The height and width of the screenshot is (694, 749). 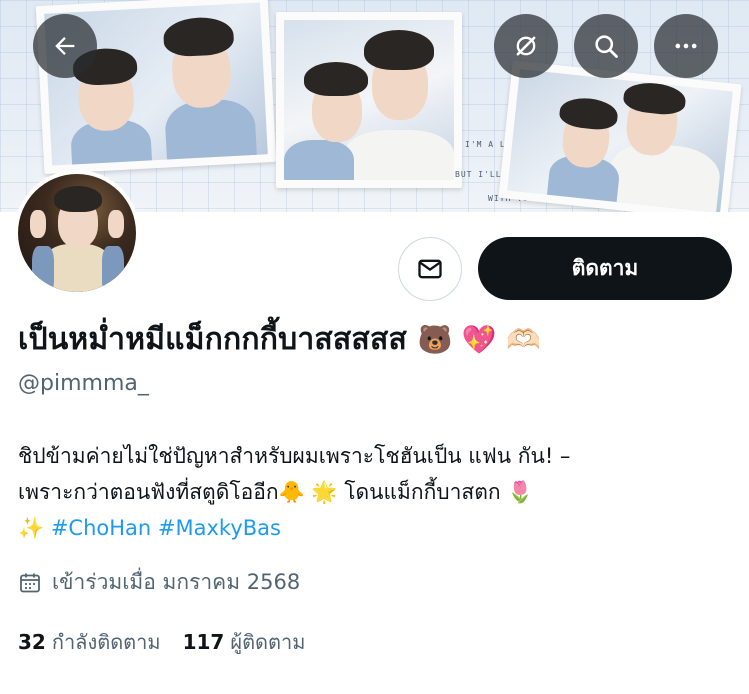 I want to click on grok-button, so click(x=526, y=46).